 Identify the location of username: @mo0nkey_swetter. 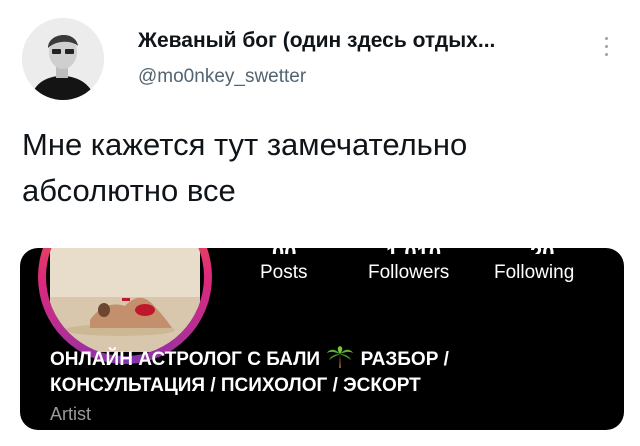
(222, 77).